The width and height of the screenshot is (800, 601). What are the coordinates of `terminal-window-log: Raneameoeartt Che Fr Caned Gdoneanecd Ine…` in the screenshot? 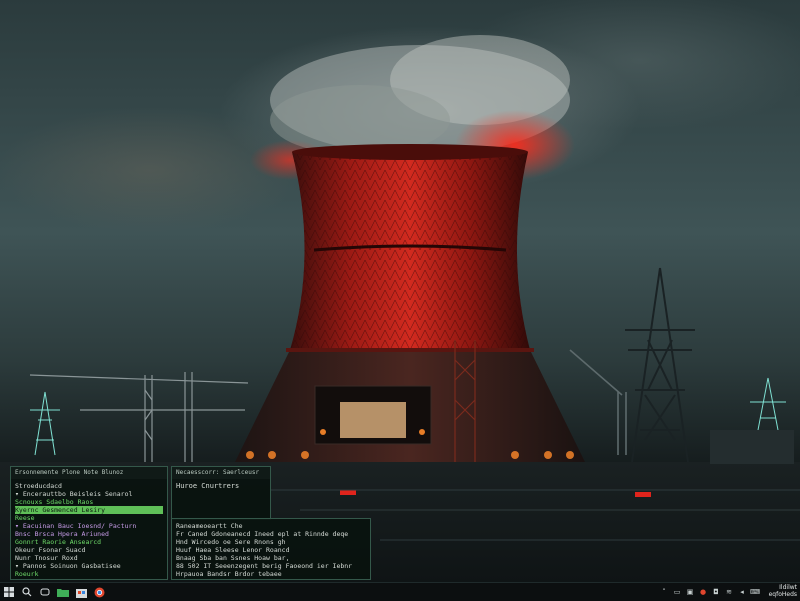 It's located at (271, 549).